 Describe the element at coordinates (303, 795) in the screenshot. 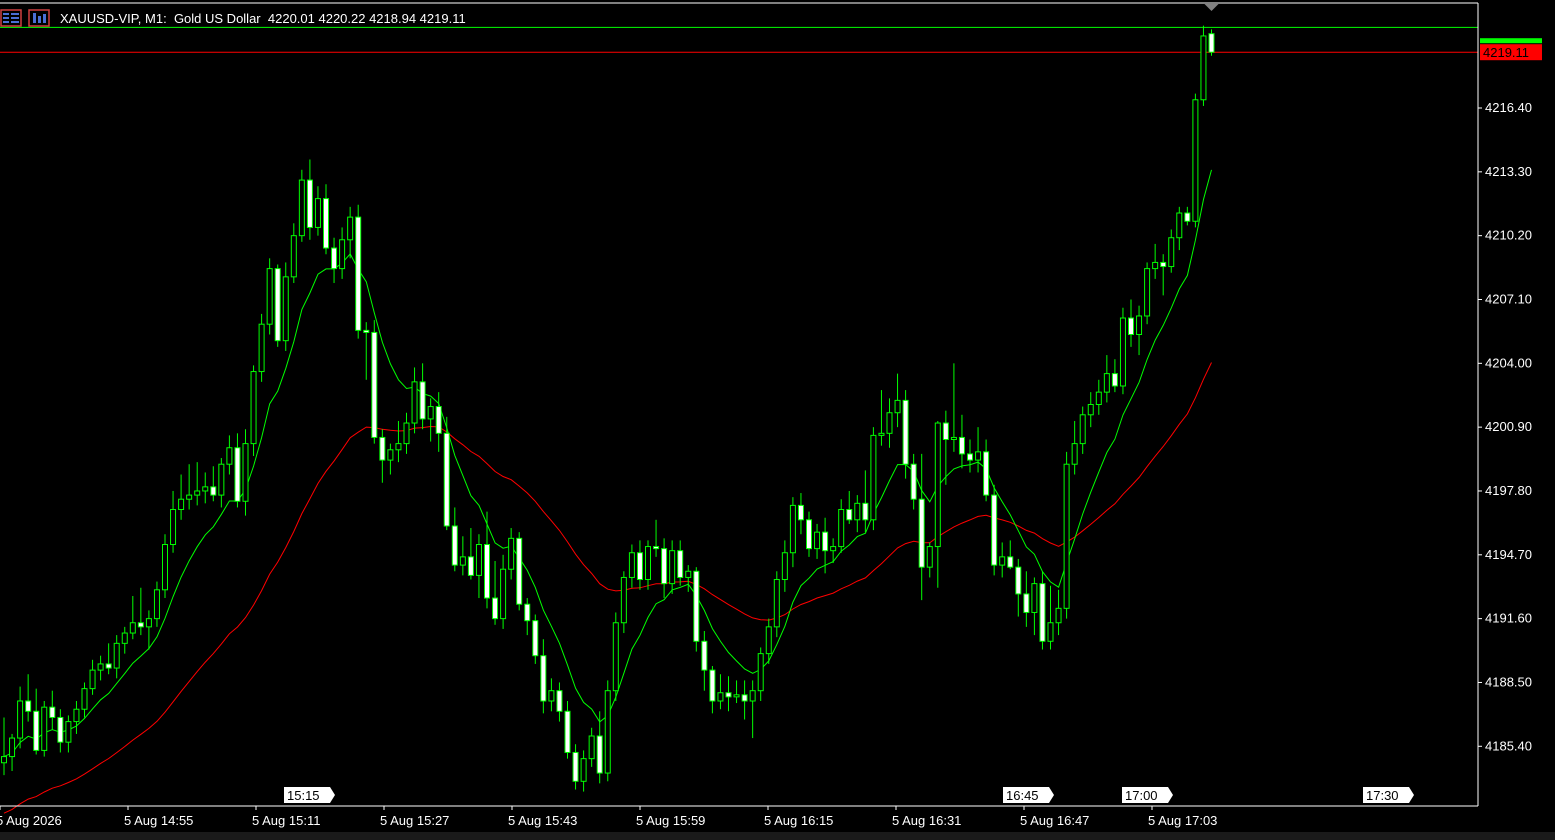

I see `time-marker-label: 15:15` at that location.